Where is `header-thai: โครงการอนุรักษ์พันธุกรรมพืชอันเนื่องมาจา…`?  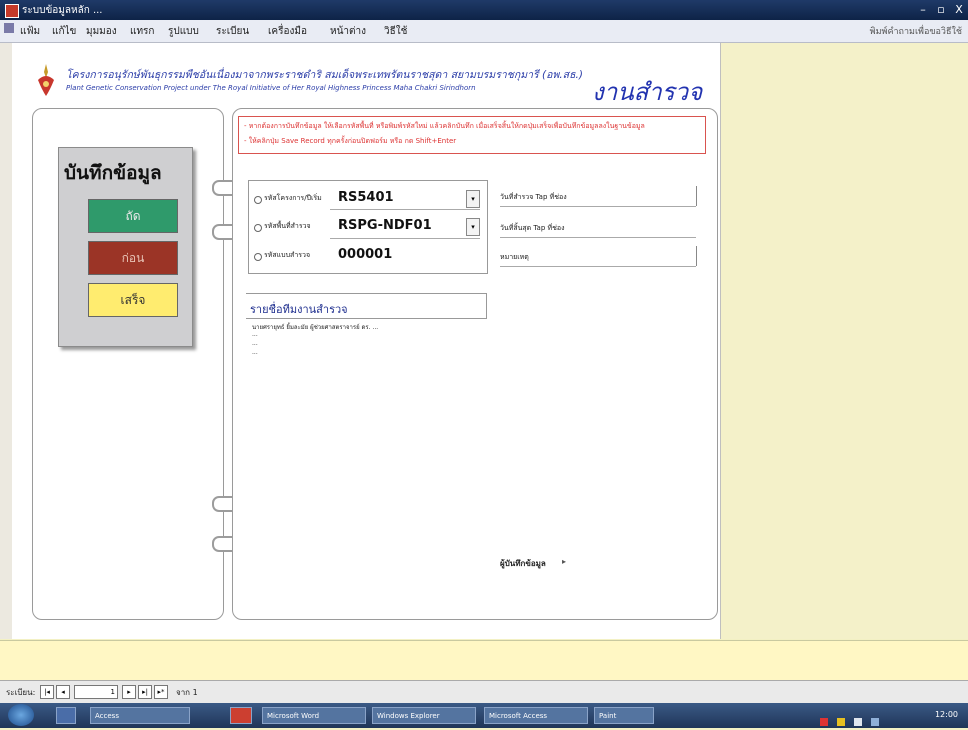 header-thai: โครงการอนุรักษ์พันธุกรรมพืชอันเนื่องมาจา… is located at coordinates (324, 75).